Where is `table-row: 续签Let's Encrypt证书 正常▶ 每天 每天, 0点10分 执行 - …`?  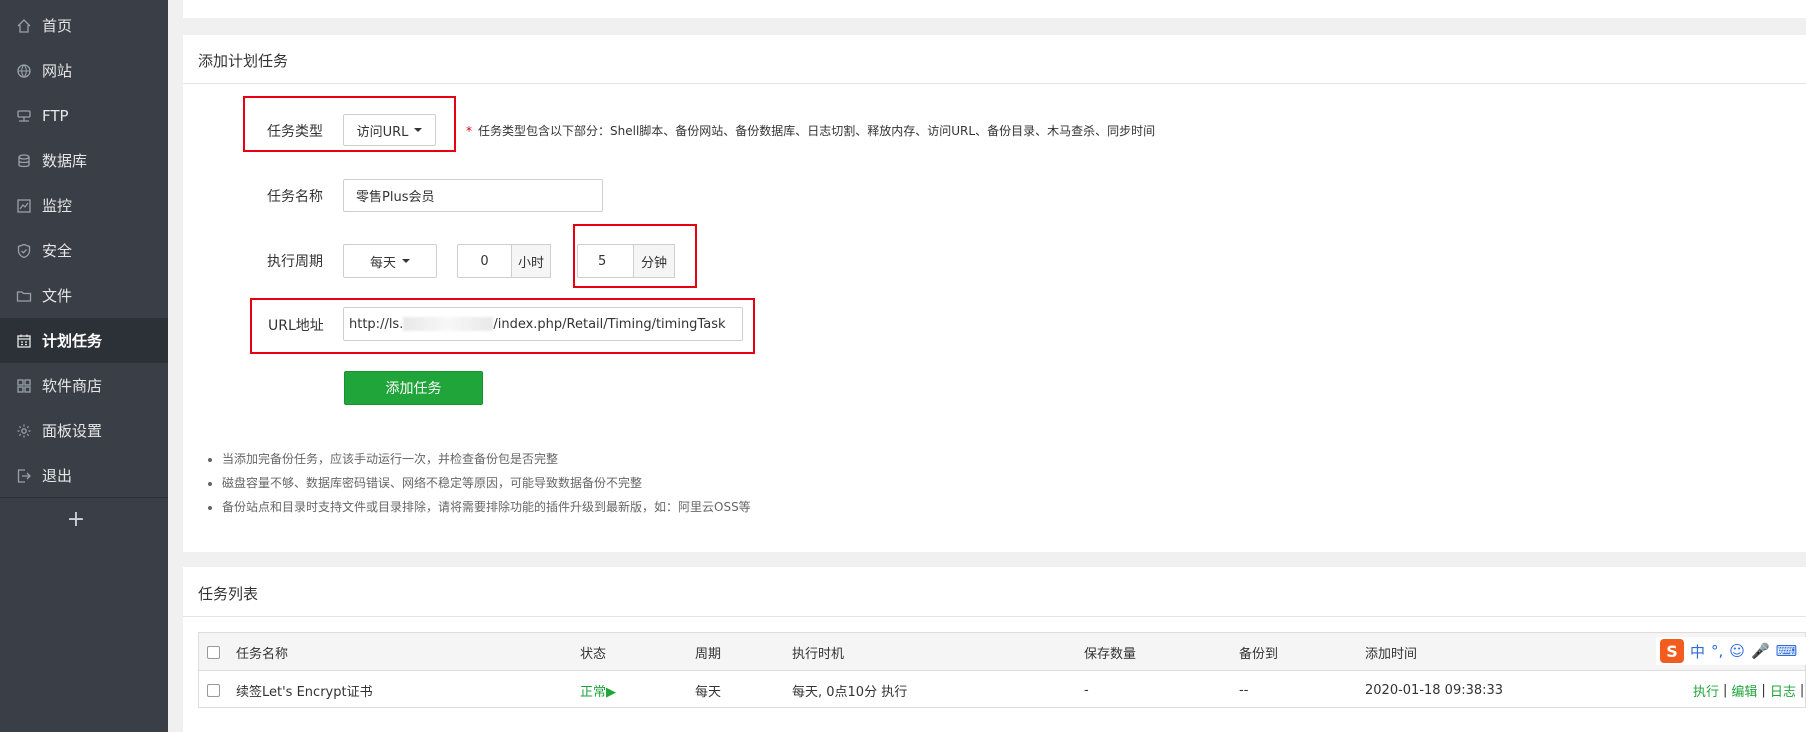 table-row: 续签Let's Encrypt证书 正常▶ 每天 每天, 0点10分 执行 - … is located at coordinates (1002, 690).